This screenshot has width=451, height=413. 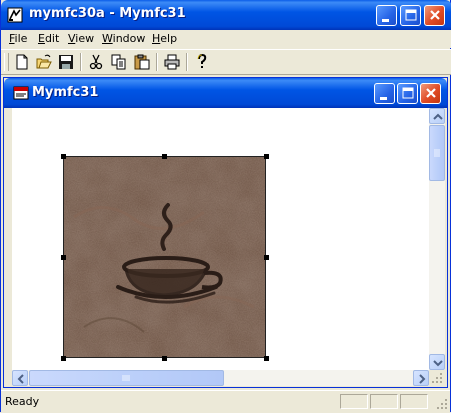 I want to click on help-button, so click(x=202, y=62).